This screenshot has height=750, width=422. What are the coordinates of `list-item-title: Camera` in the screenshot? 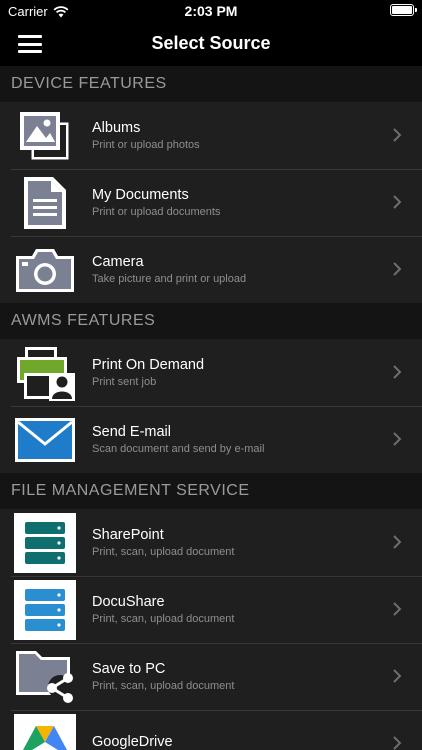 It's located at (118, 262).